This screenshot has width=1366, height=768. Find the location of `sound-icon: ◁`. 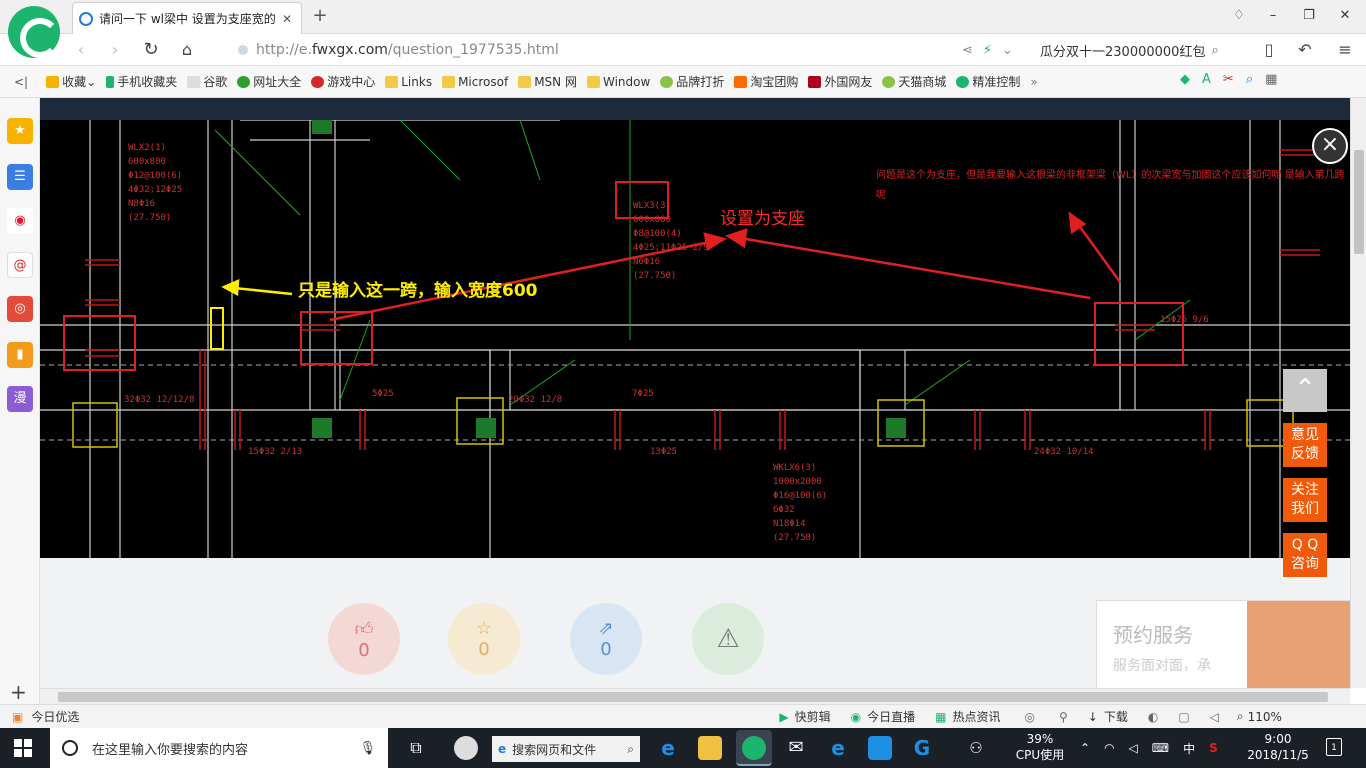

sound-icon: ◁ is located at coordinates (1214, 717).